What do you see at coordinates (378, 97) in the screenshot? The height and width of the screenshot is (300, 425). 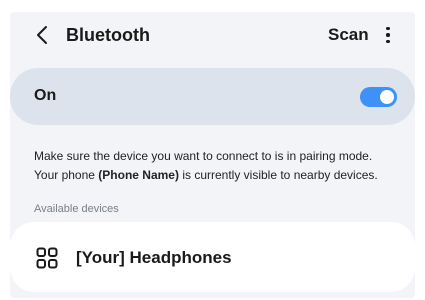 I see `bluetooth-switch` at bounding box center [378, 97].